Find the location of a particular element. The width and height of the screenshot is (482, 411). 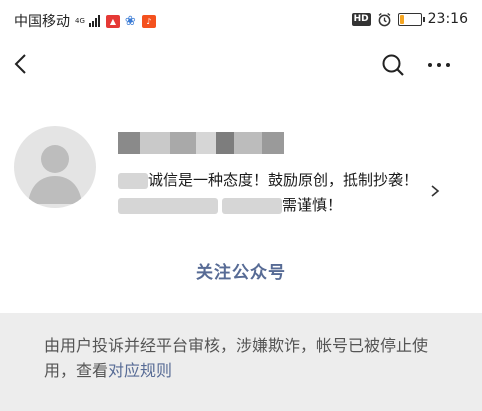

back-icon is located at coordinates (22, 64).